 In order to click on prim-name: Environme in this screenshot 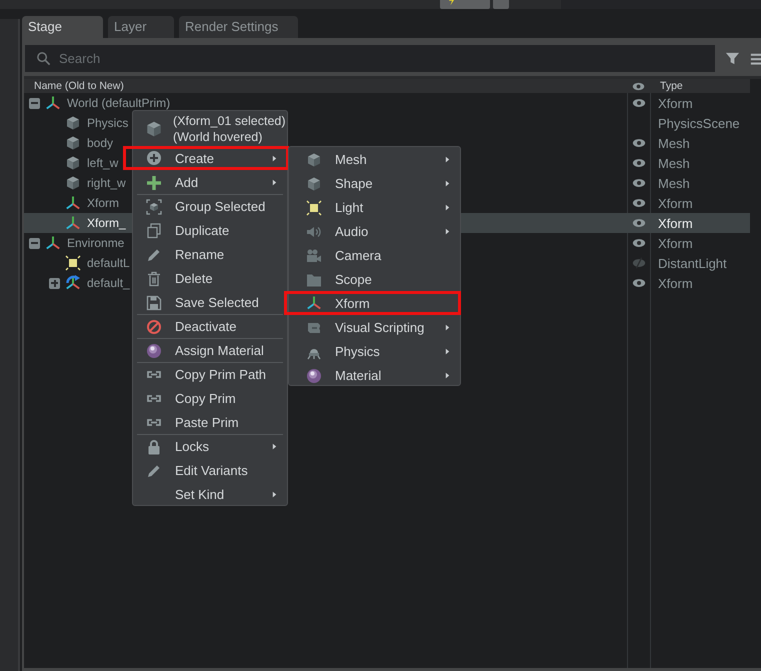, I will do `click(95, 243)`.